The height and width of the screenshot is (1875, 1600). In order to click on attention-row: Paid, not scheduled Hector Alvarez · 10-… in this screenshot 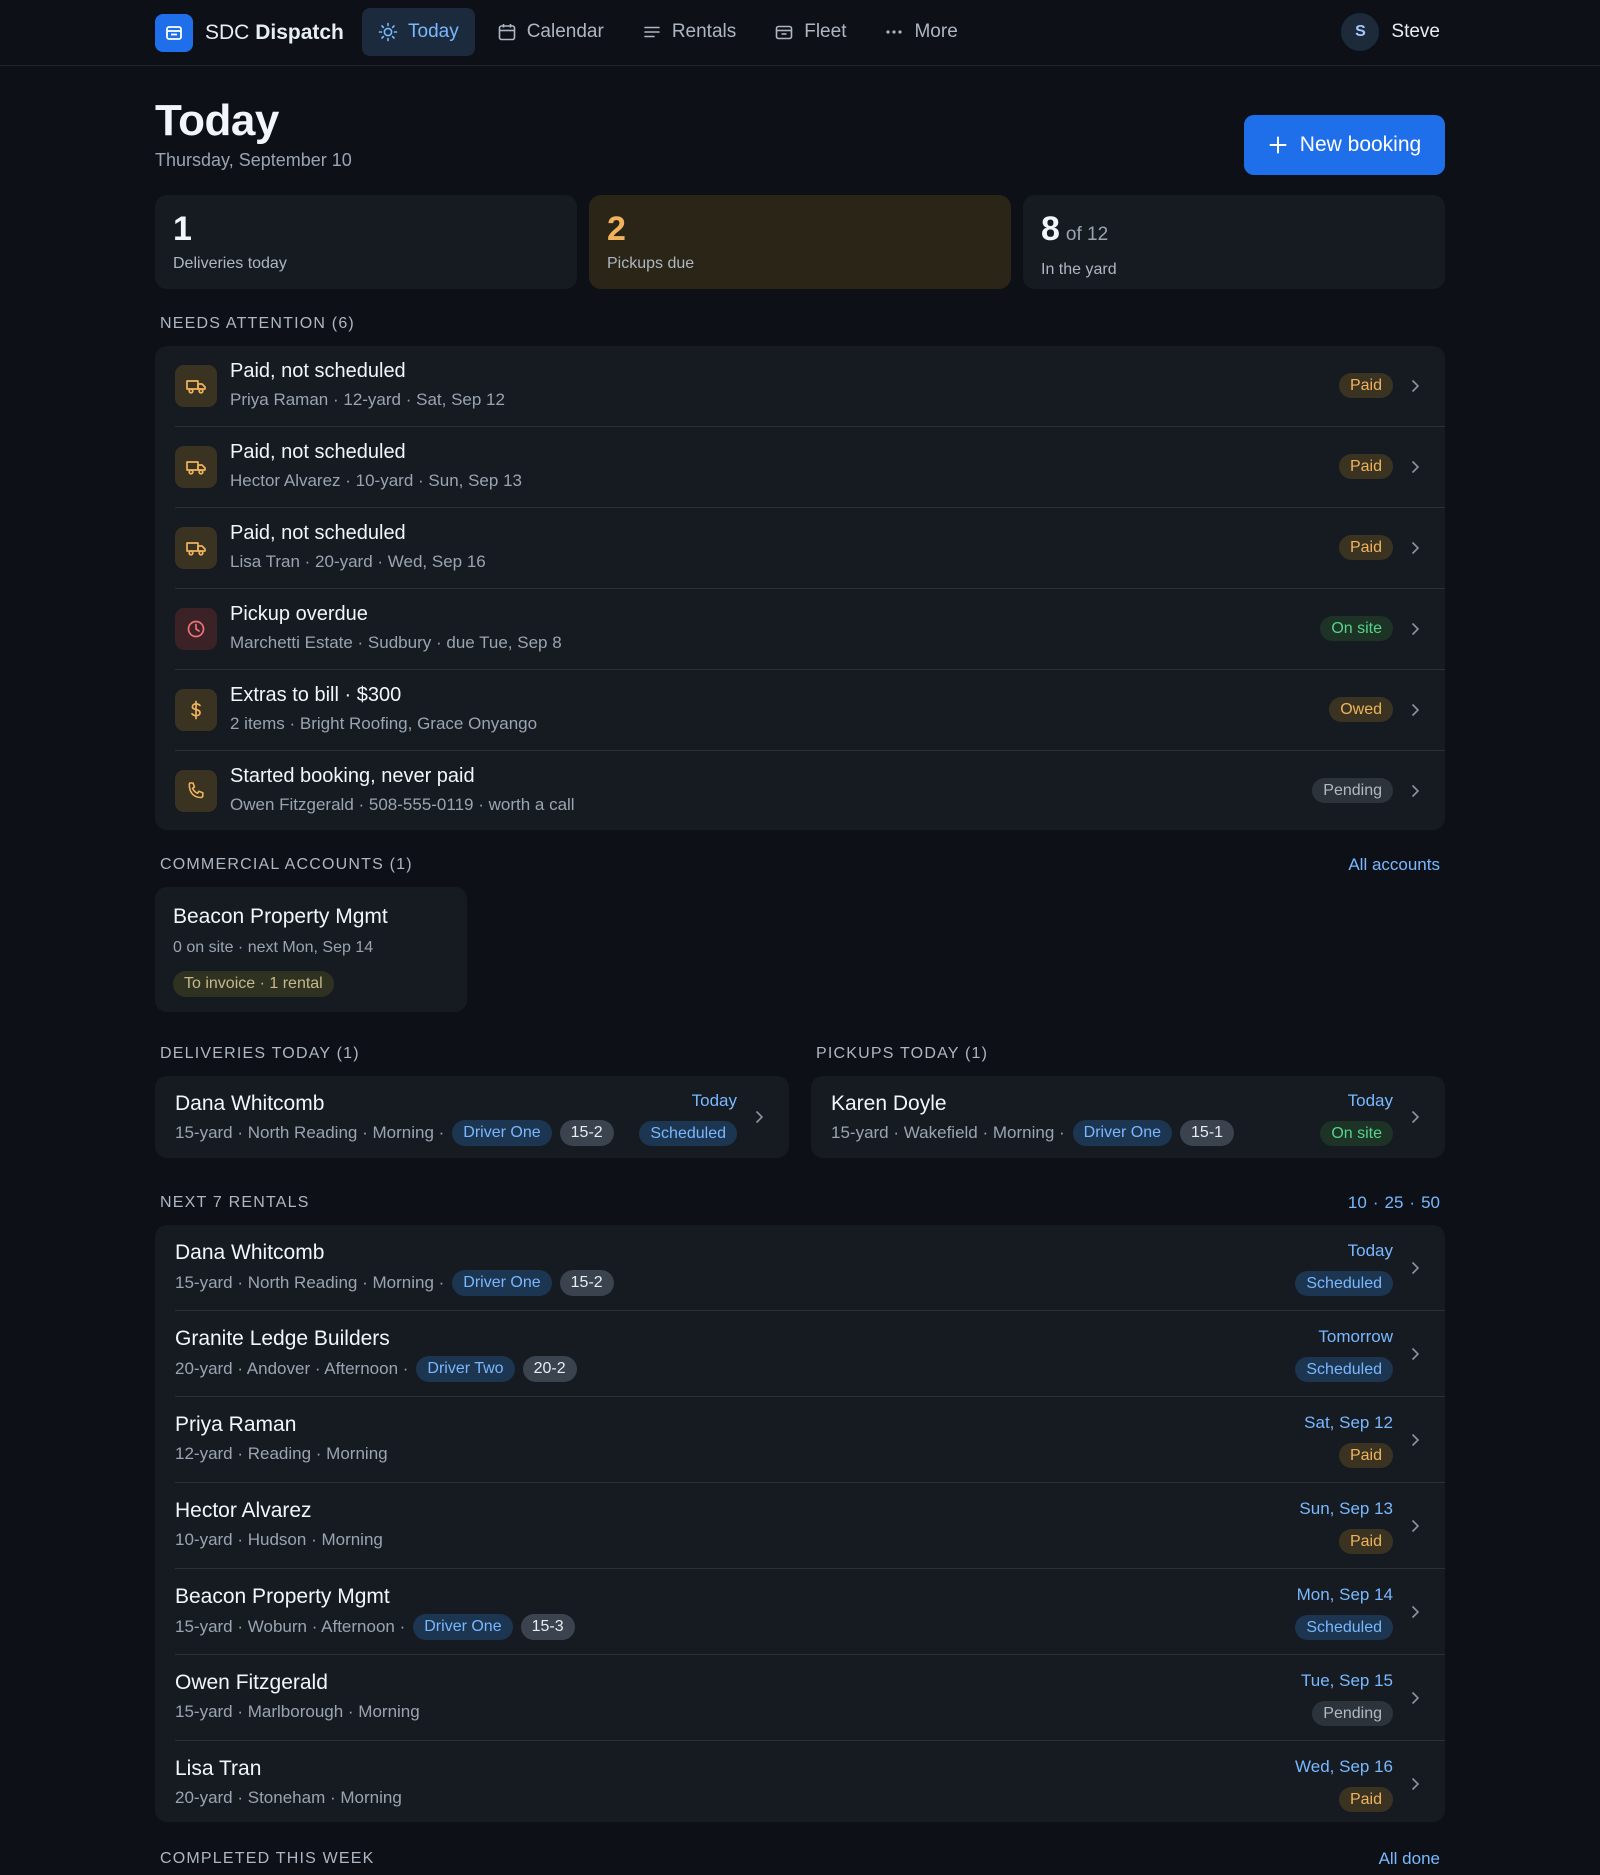, I will do `click(800, 467)`.